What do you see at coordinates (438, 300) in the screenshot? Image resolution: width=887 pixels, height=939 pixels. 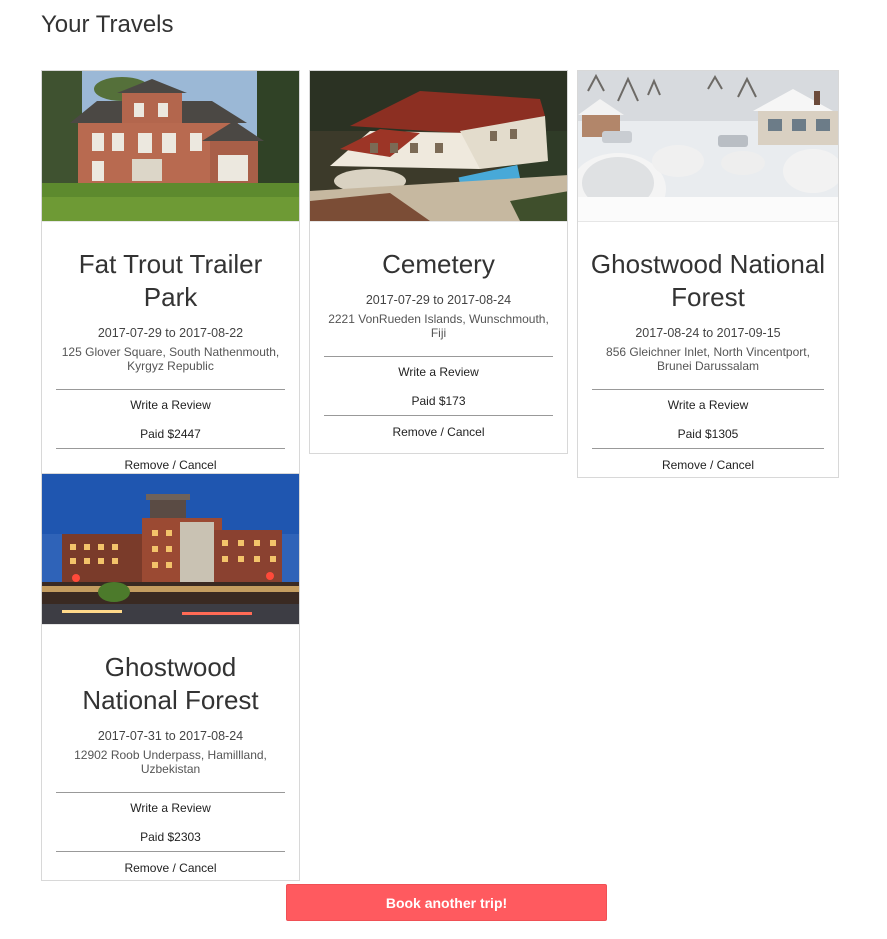 I see `trip-dates: 2017-07-29 to 2017-08-24` at bounding box center [438, 300].